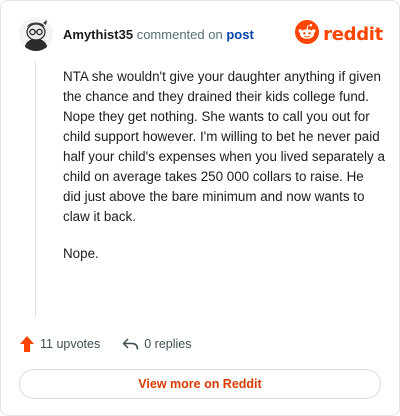 The height and width of the screenshot is (416, 400). Describe the element at coordinates (105, 344) in the screenshot. I see `comment-actions: 11 upvotes 0 replies` at that location.